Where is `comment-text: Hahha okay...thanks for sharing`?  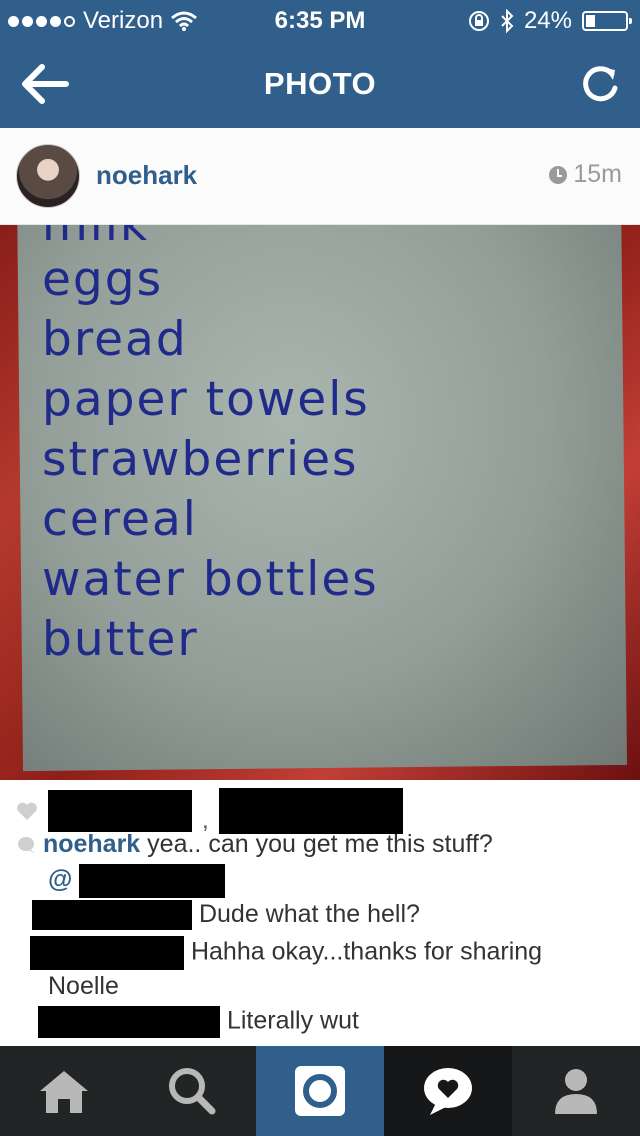 comment-text: Hahha okay...thanks for sharing is located at coordinates (366, 951).